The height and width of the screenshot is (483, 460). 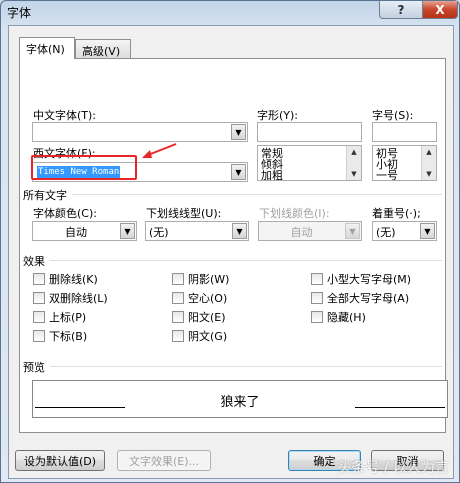 What do you see at coordinates (278, 115) in the screenshot?
I see `style-label: 字形(Y):` at bounding box center [278, 115].